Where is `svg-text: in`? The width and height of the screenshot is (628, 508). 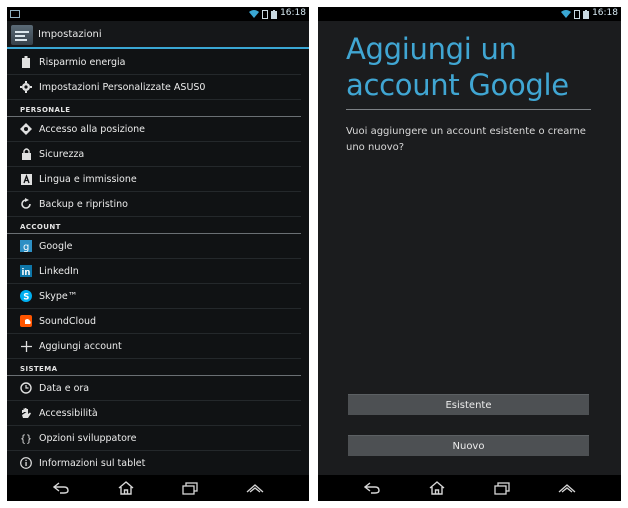 svg-text: in is located at coordinates (26, 272).